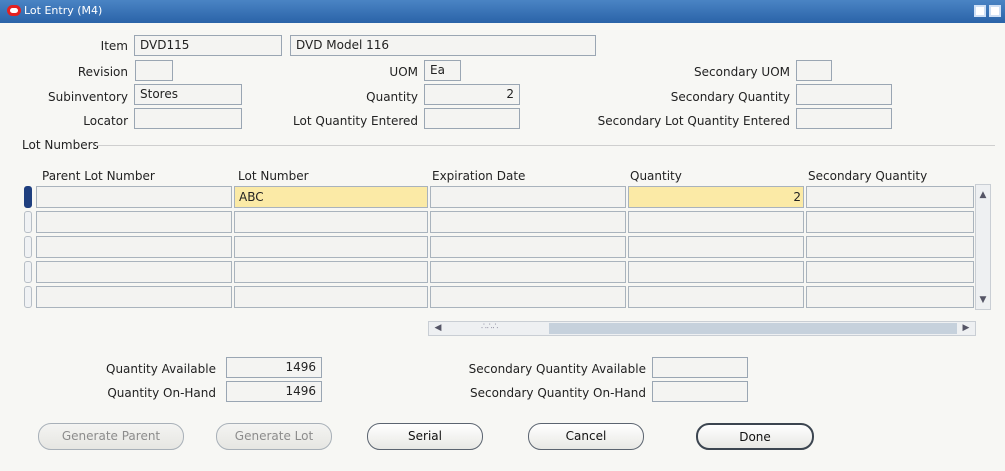  What do you see at coordinates (983, 195) in the screenshot?
I see `scroll-up-icon: ▲` at bounding box center [983, 195].